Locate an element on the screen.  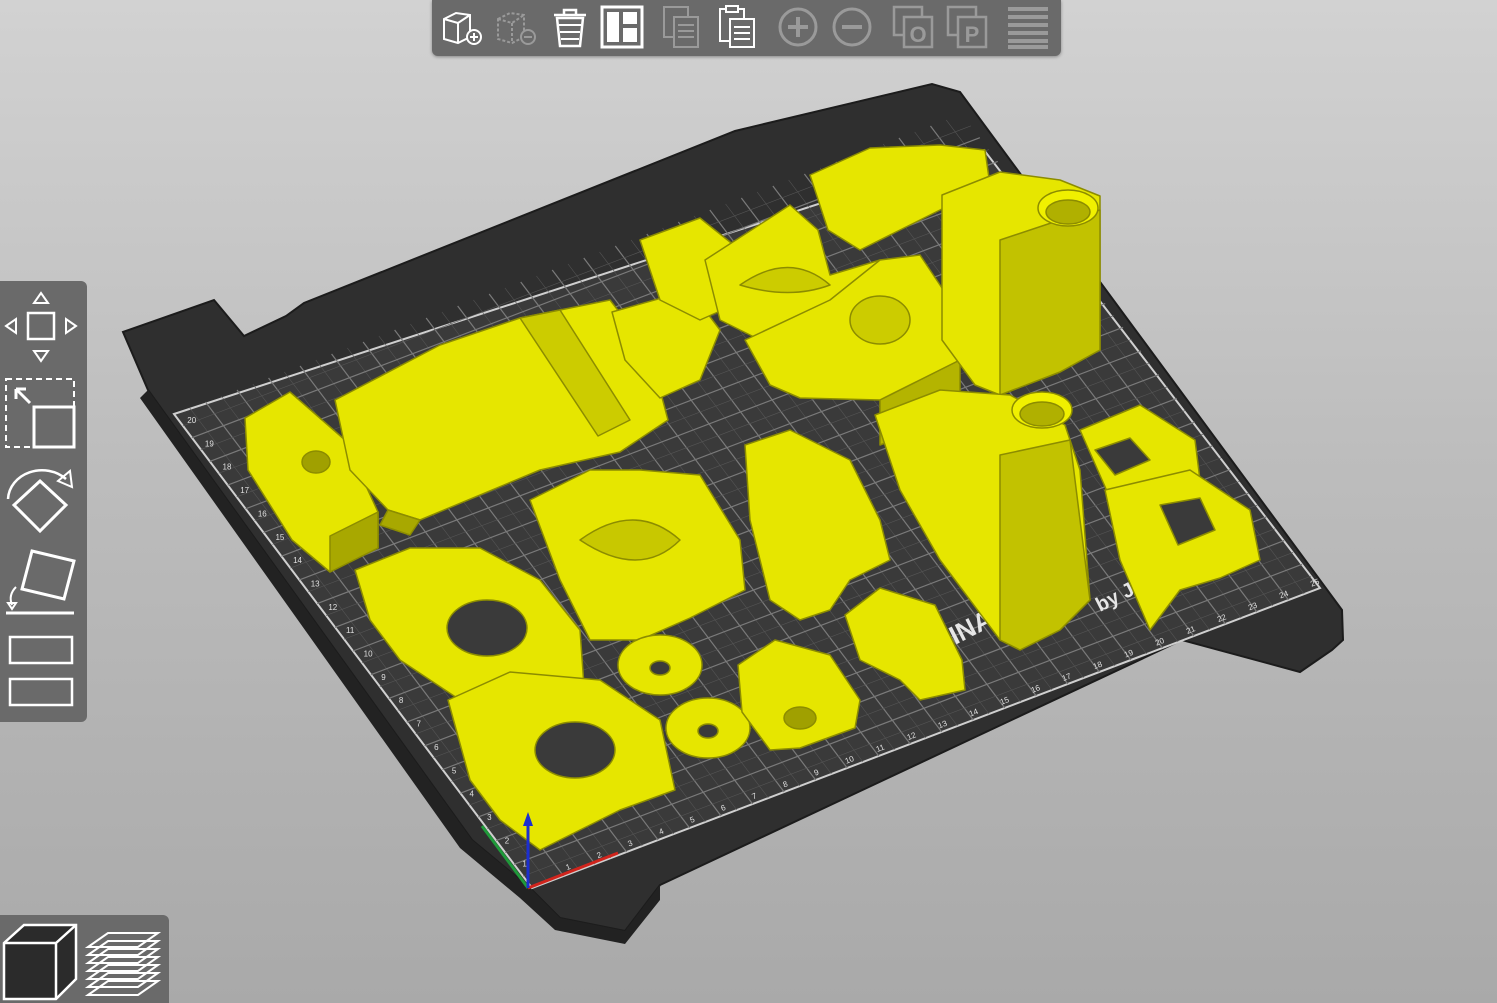
split-to-parts-icon: P is located at coordinates (968, 27).